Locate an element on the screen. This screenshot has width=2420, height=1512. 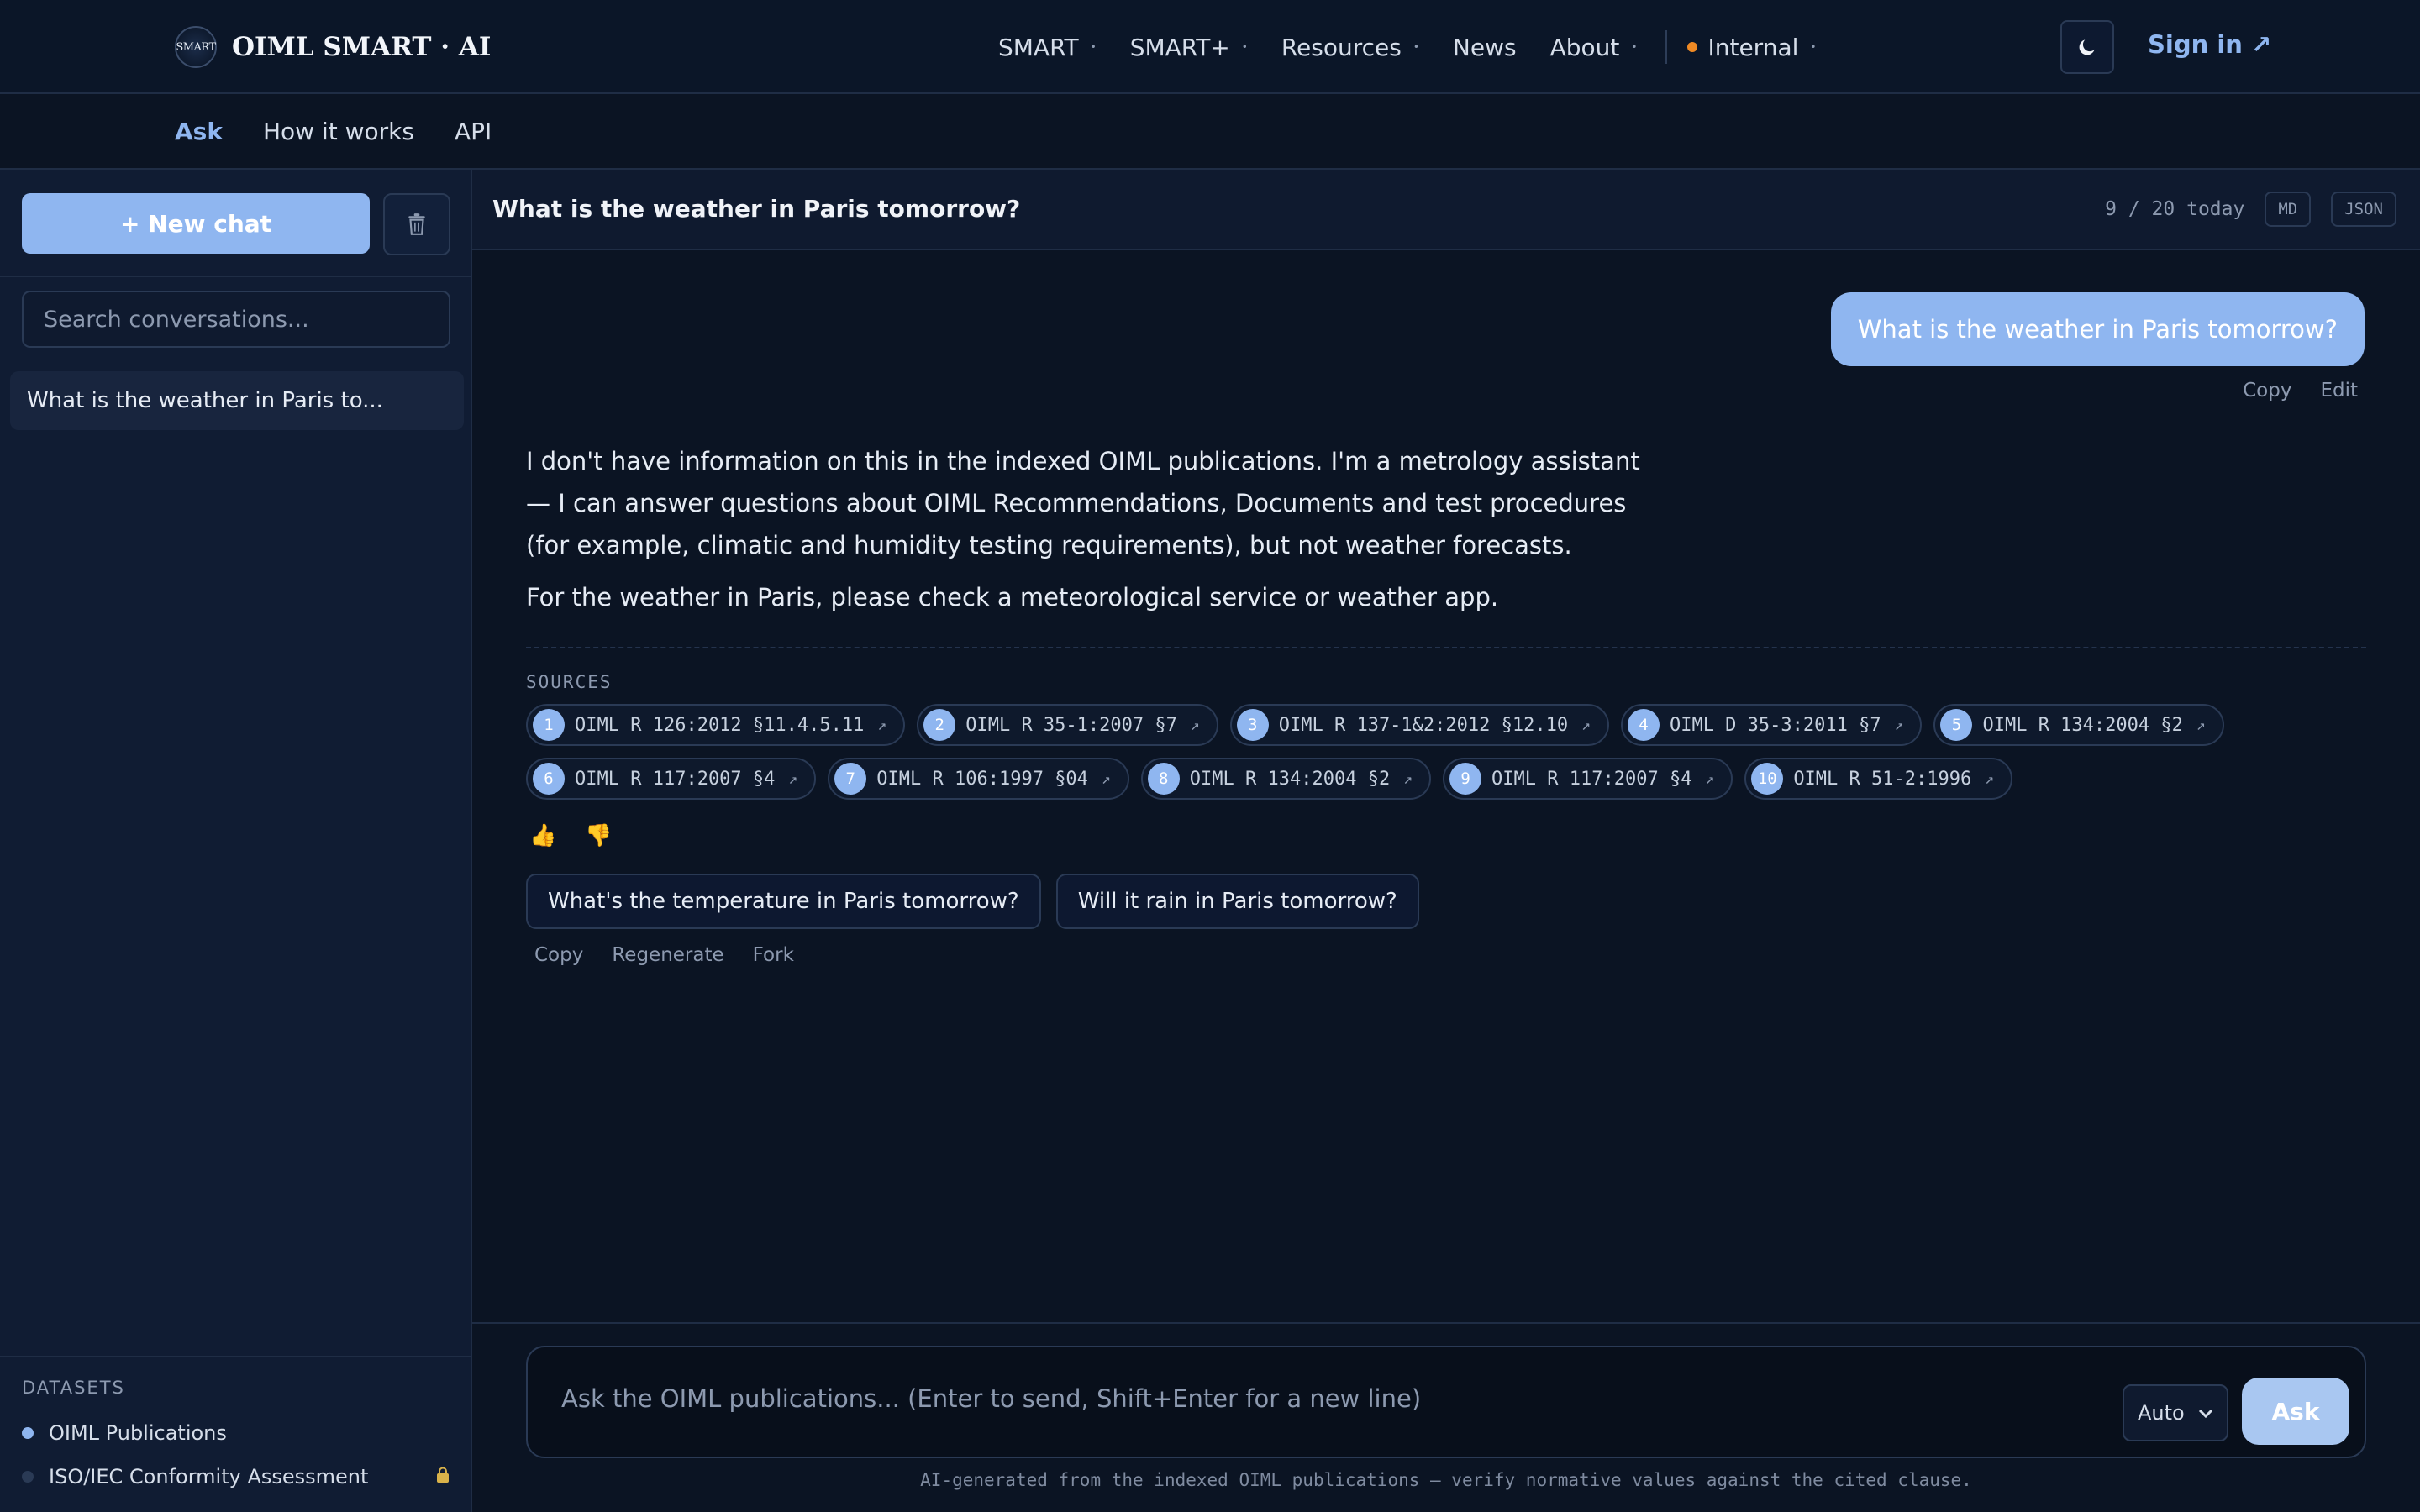
composer-divider is located at coordinates (1446, 1323).